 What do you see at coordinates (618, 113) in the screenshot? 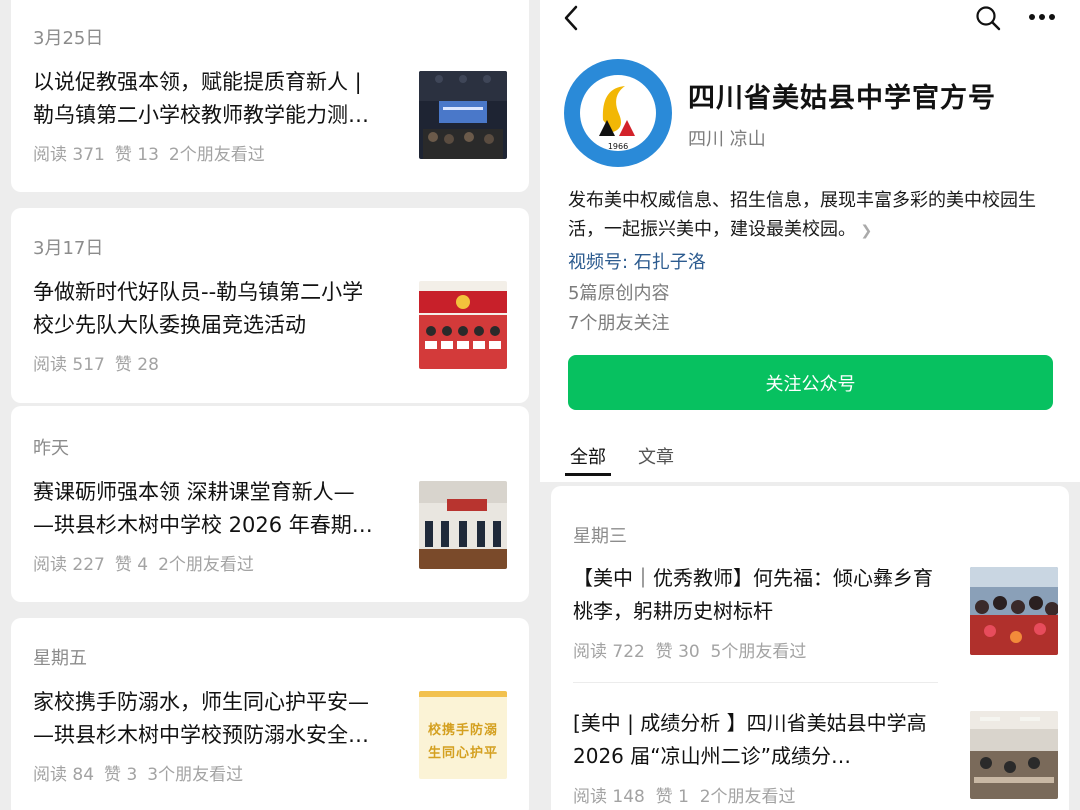
I see `account-logo: 1966` at bounding box center [618, 113].